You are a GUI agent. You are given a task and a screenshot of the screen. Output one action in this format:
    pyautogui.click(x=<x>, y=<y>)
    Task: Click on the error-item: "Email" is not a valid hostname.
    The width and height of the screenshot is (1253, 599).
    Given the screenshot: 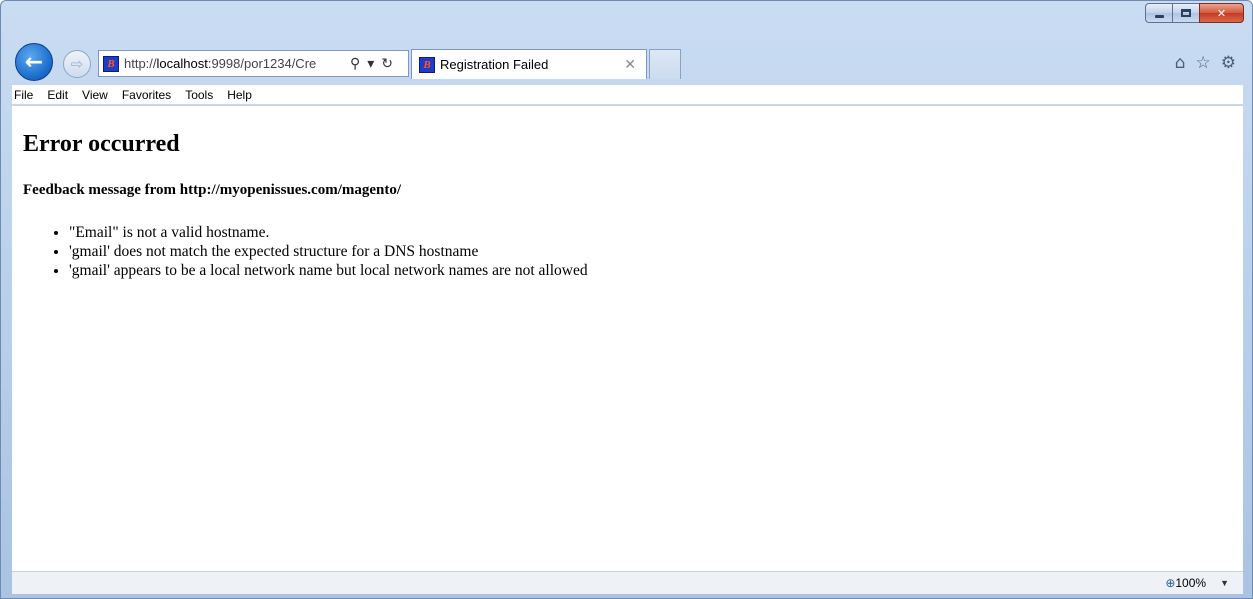 What is the action you would take?
    pyautogui.click(x=656, y=232)
    